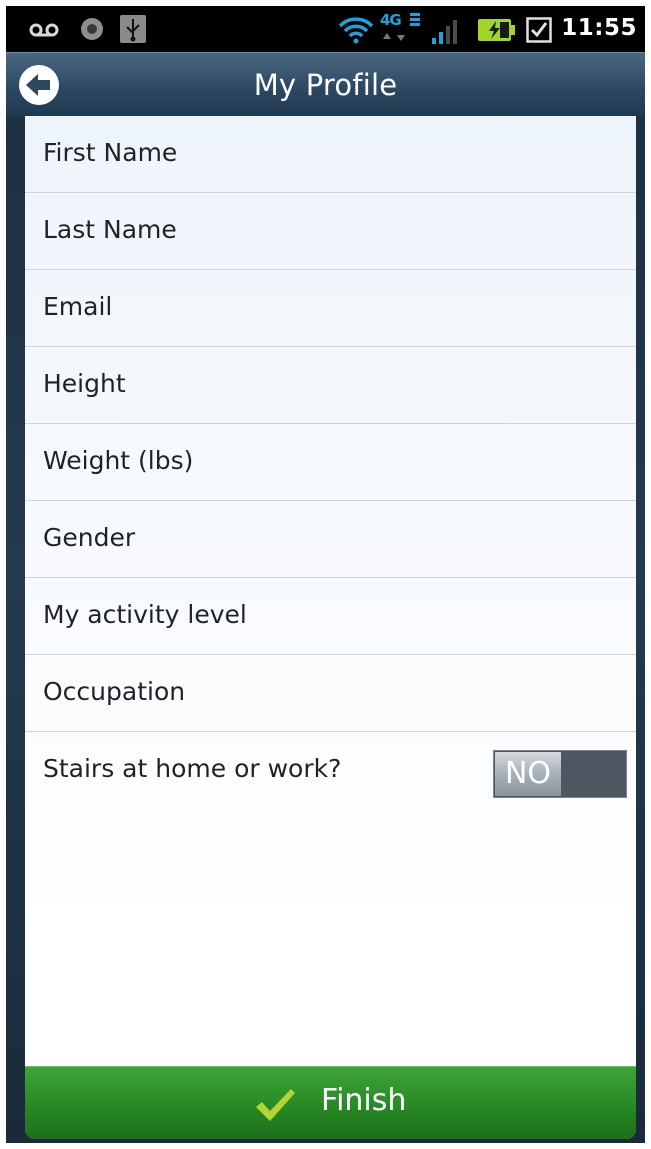 The height and width of the screenshot is (1149, 651). Describe the element at coordinates (44, 30) in the screenshot. I see `voicemail-icon` at that location.